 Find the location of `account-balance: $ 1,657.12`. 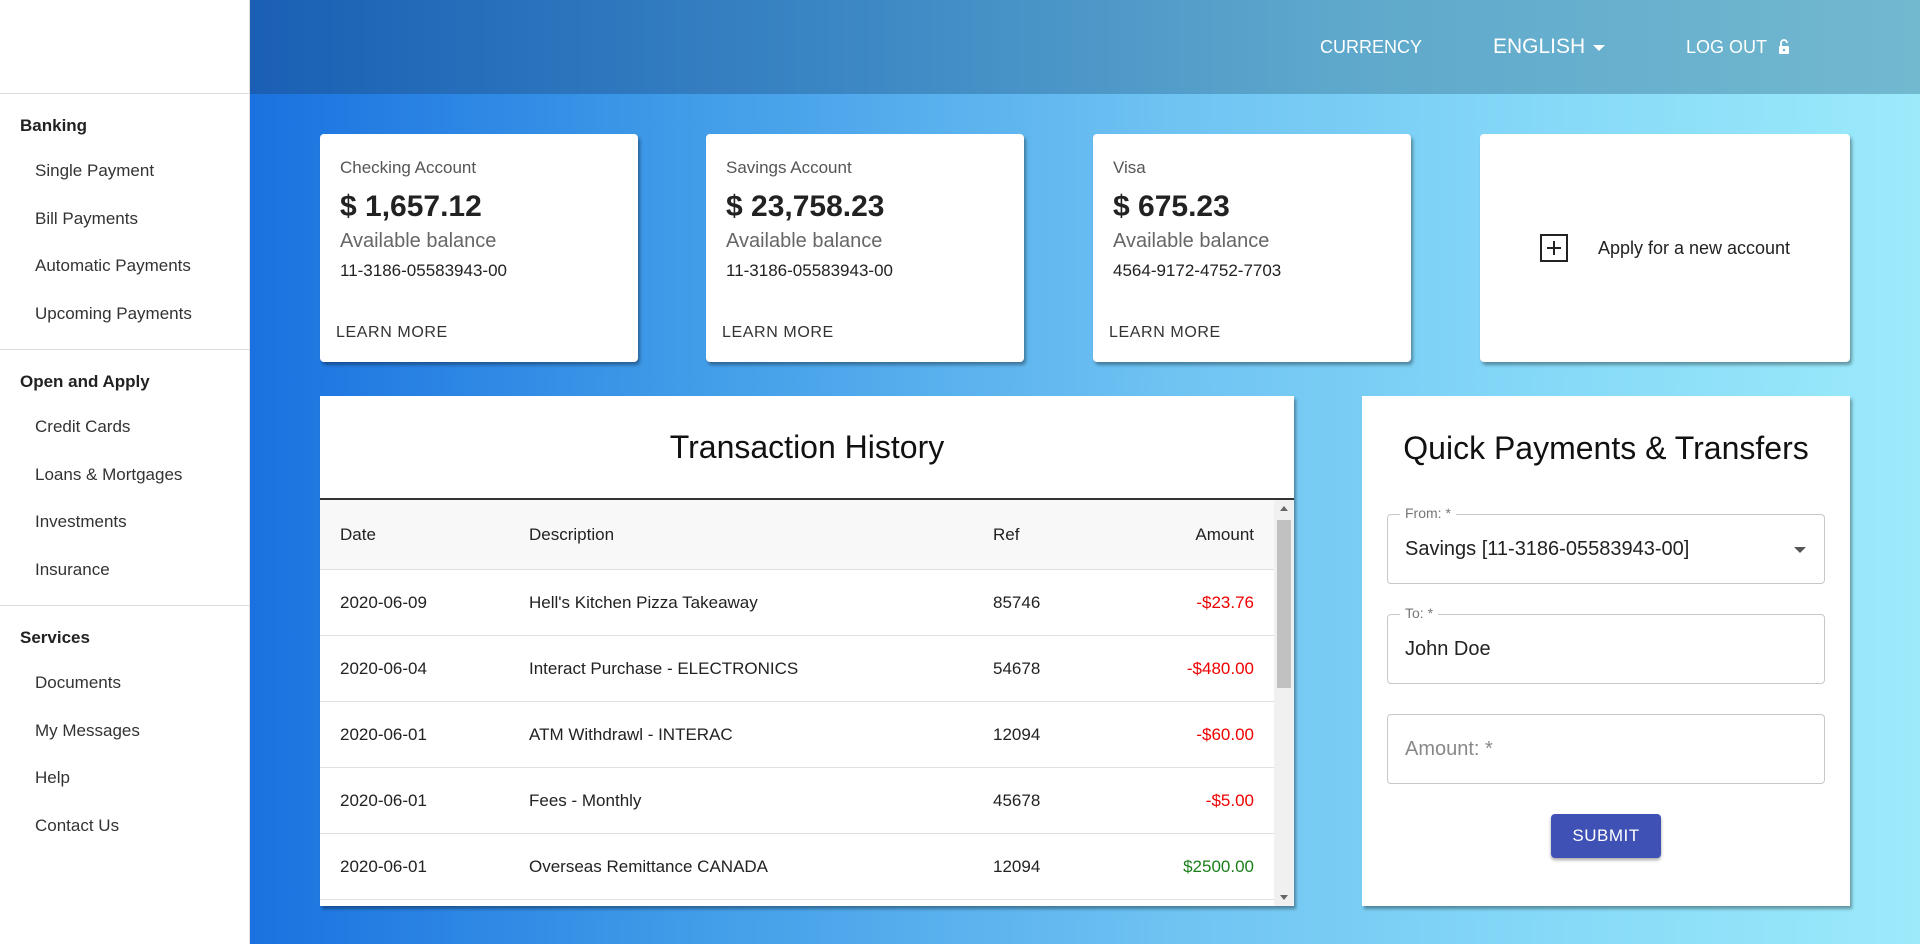

account-balance: $ 1,657.12 is located at coordinates (411, 206).